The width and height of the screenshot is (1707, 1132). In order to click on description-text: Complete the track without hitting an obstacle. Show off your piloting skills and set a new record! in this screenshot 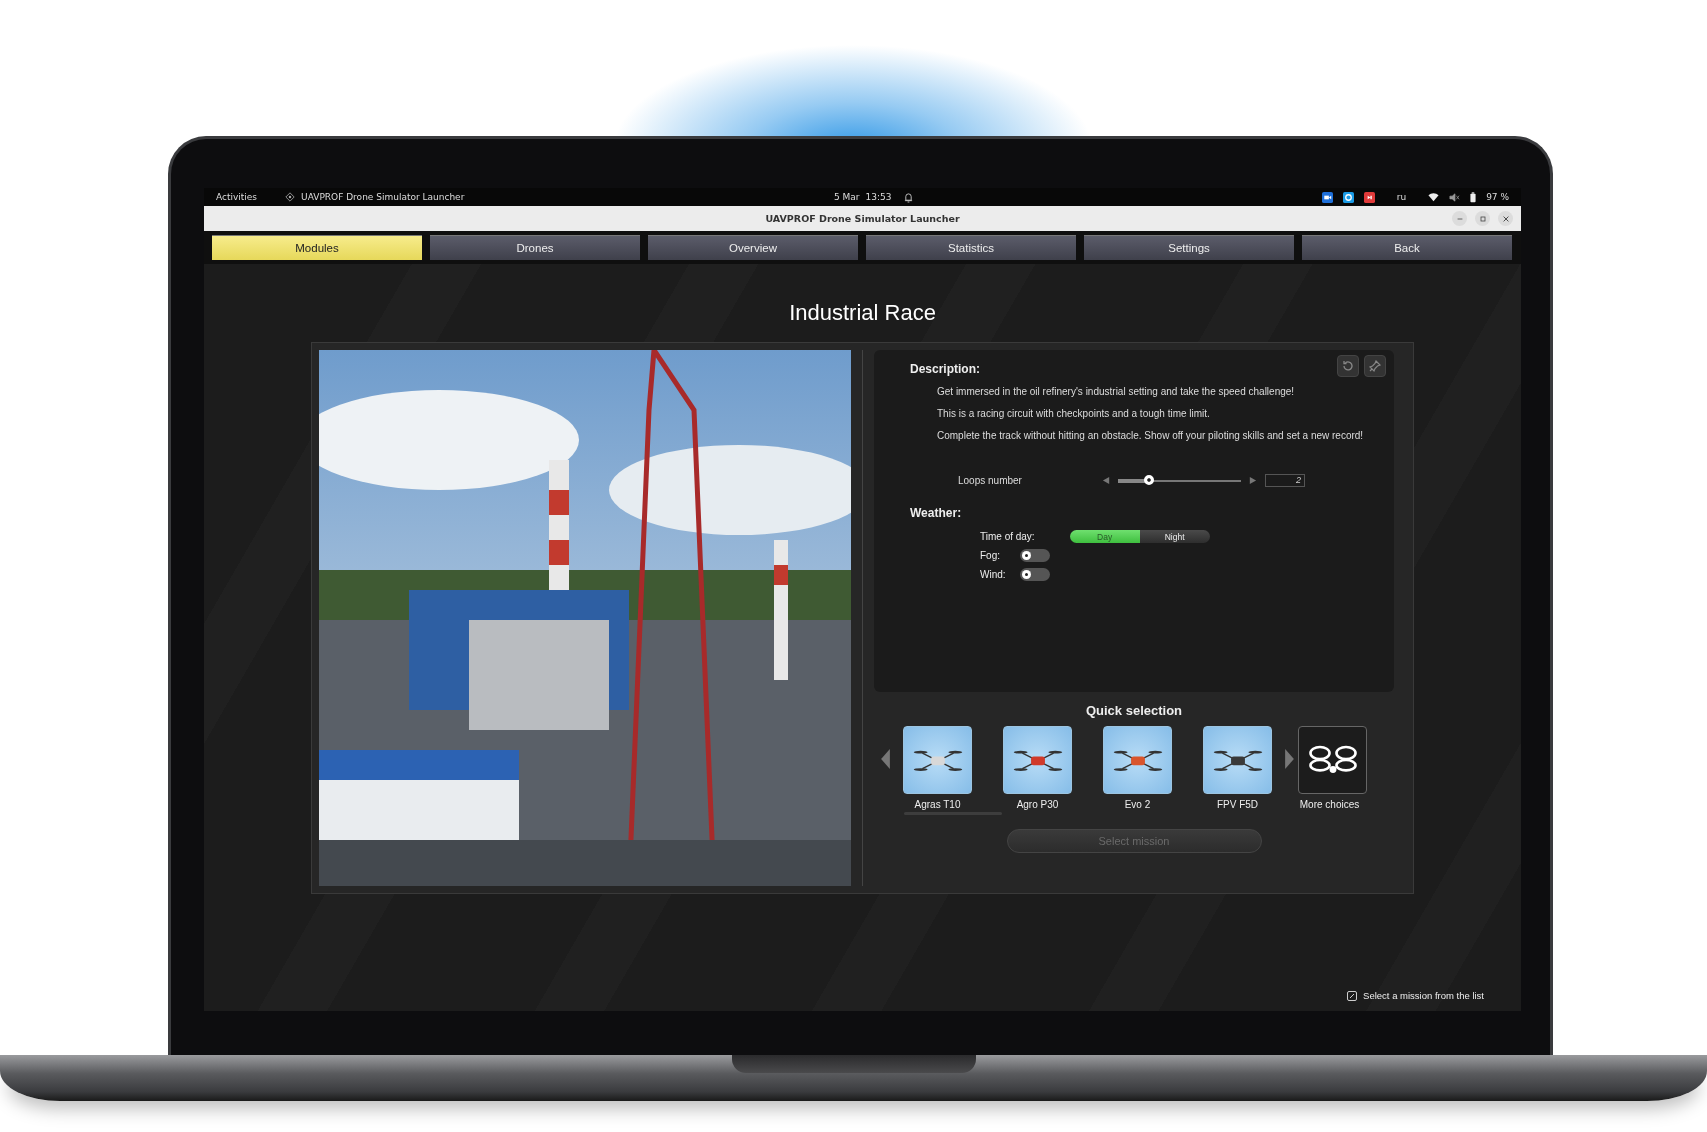, I will do `click(1151, 436)`.